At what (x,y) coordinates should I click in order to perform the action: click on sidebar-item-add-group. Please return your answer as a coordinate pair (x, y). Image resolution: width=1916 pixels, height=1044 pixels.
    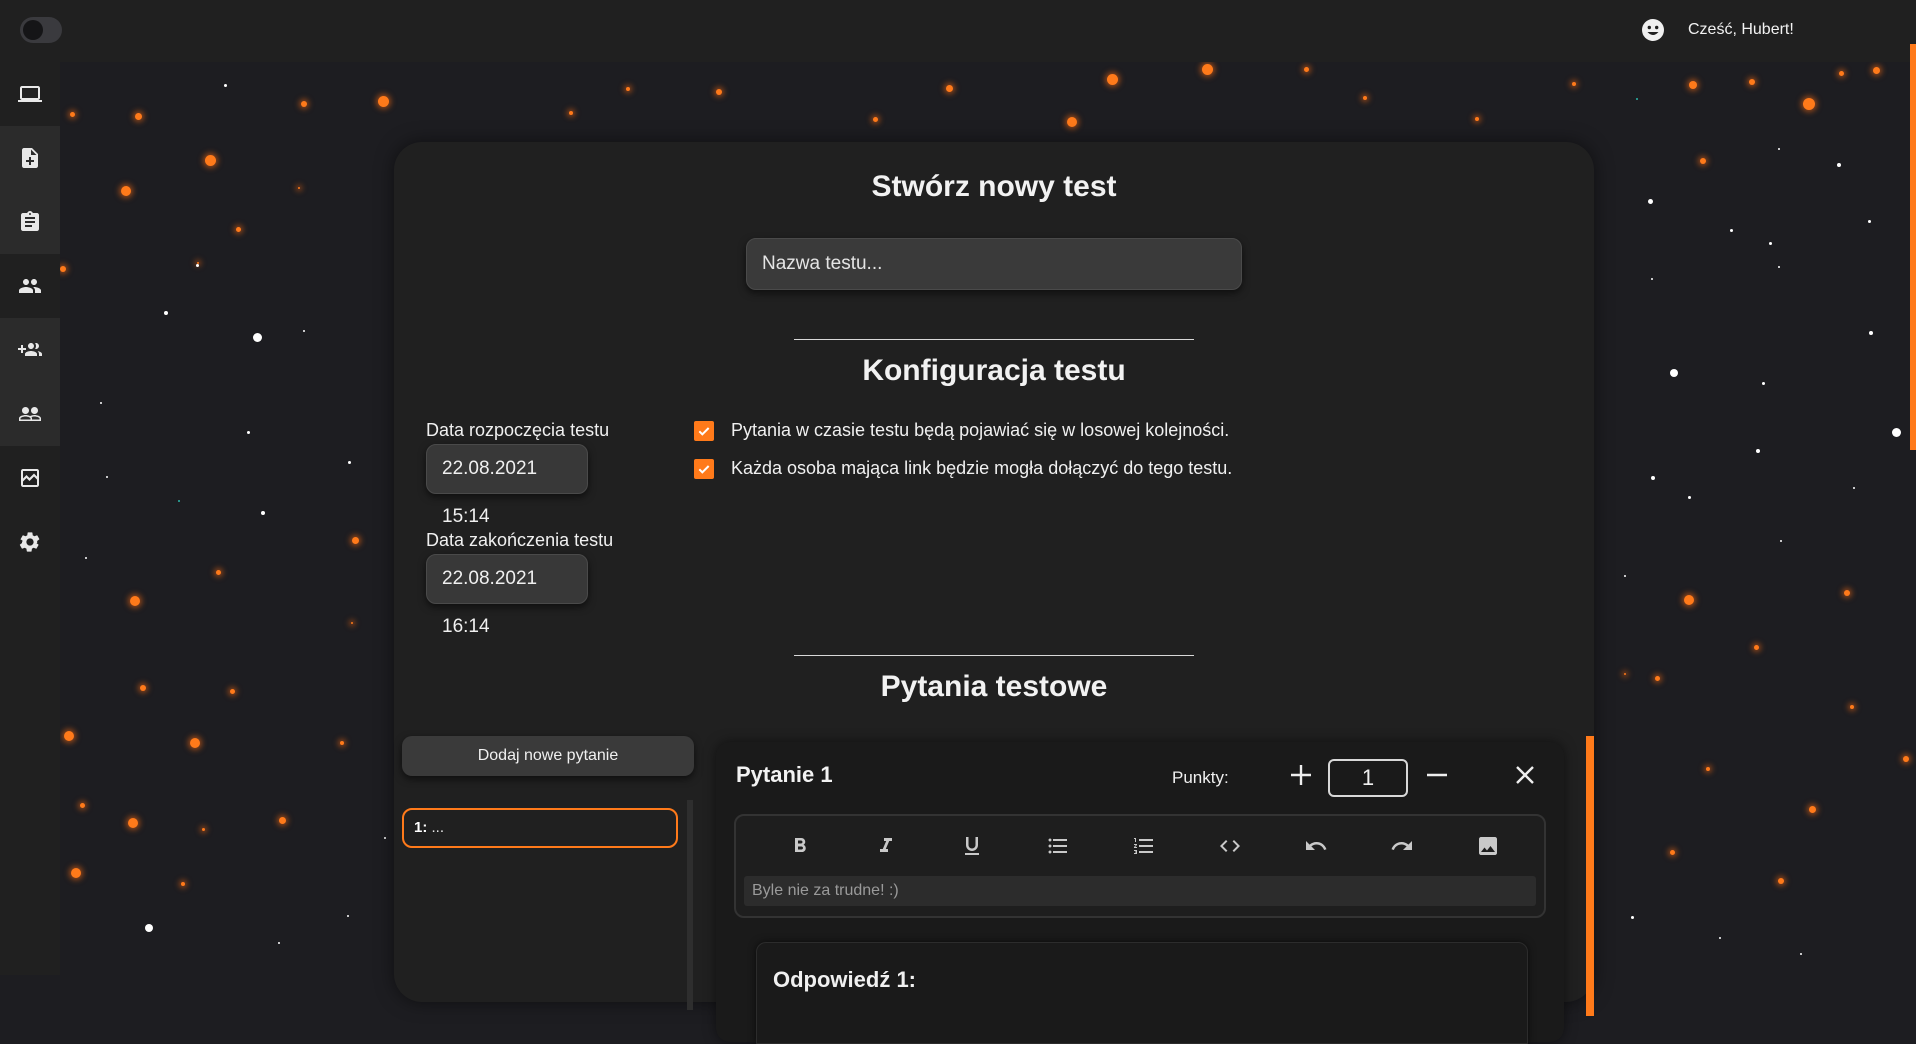
    Looking at the image, I should click on (30, 350).